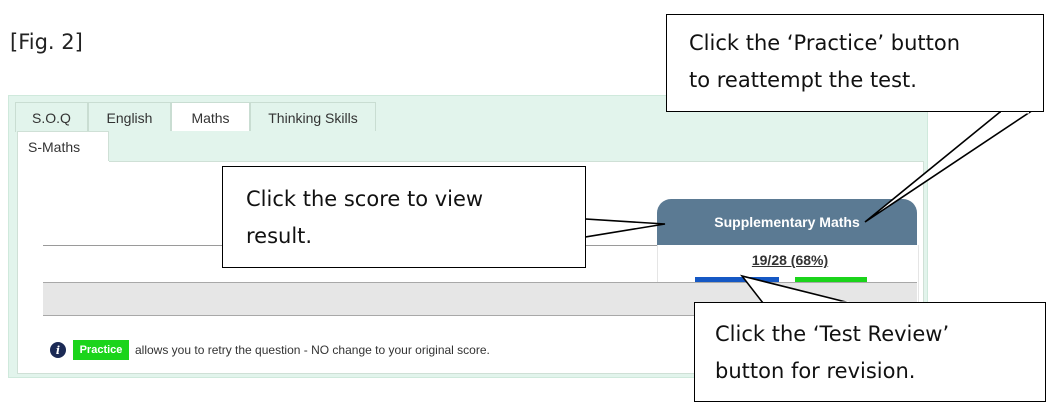 The image size is (1052, 402). What do you see at coordinates (365, 199) in the screenshot?
I see `score-callout-line1: Click the score to view` at bounding box center [365, 199].